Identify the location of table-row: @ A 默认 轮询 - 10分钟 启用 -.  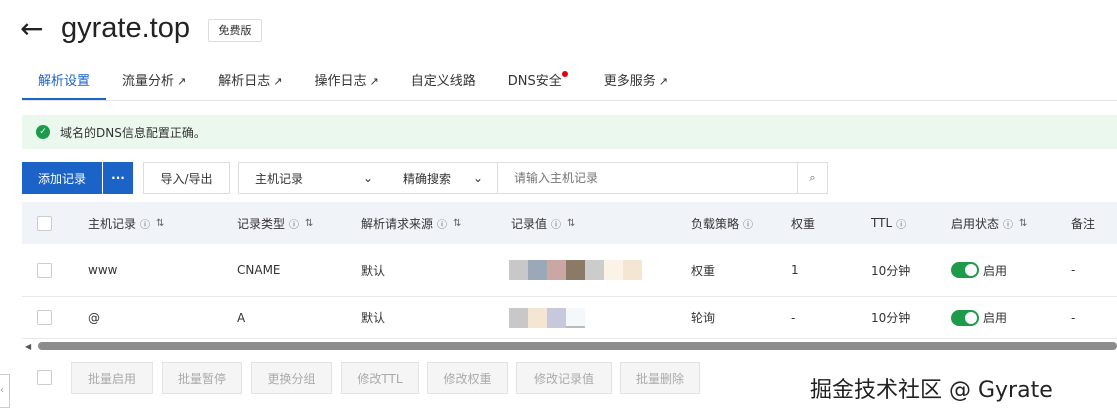
(569, 318).